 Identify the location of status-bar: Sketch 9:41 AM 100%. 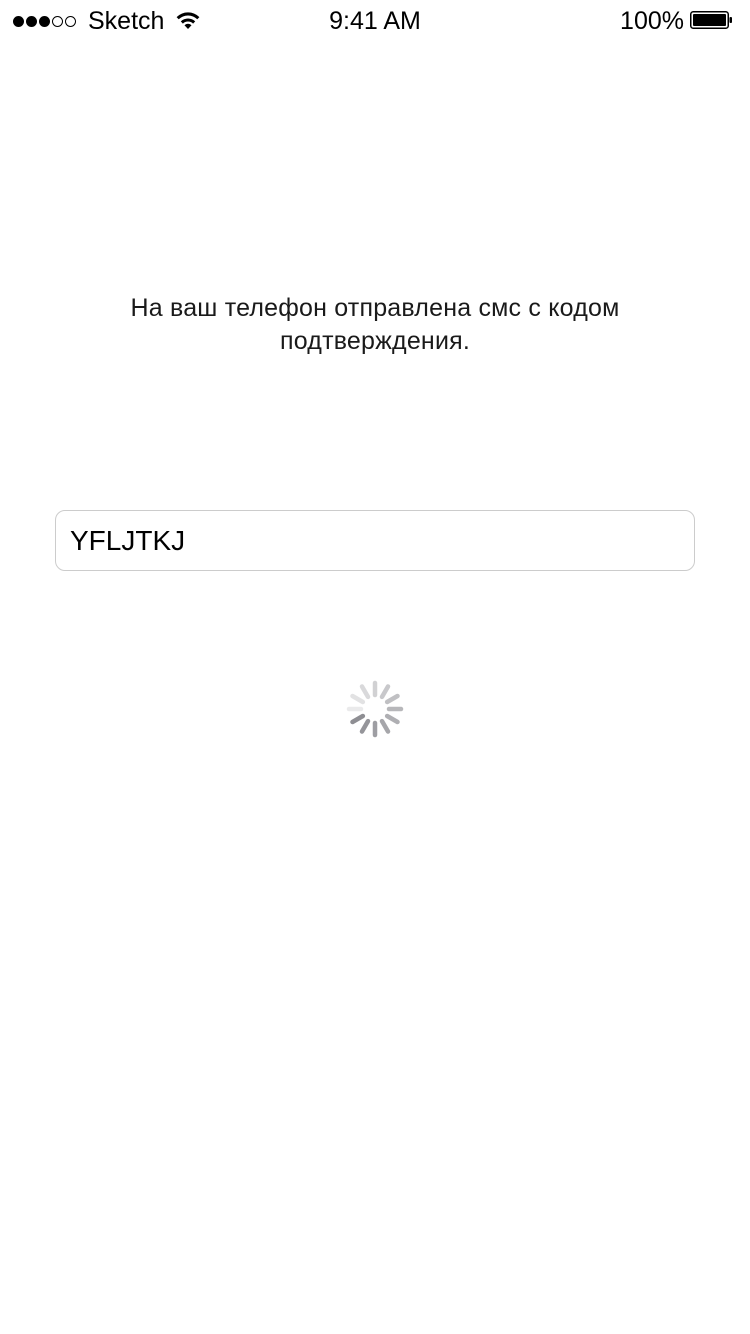
(375, 20).